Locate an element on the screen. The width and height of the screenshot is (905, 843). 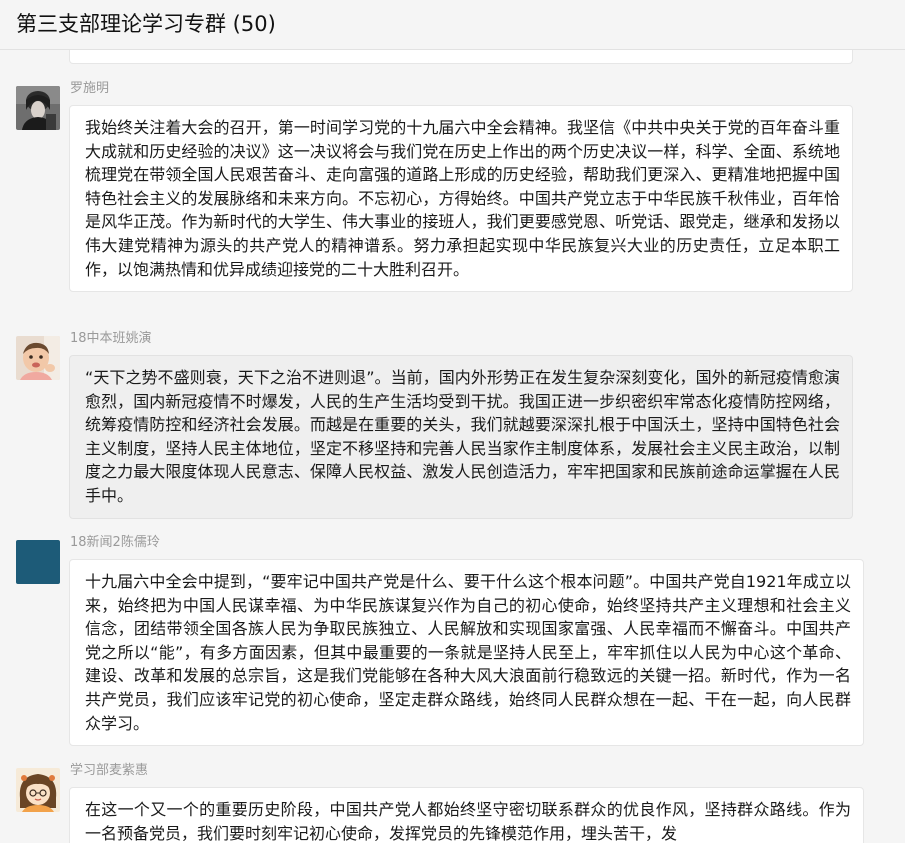
dark-photo-avatar is located at coordinates (38, 108).